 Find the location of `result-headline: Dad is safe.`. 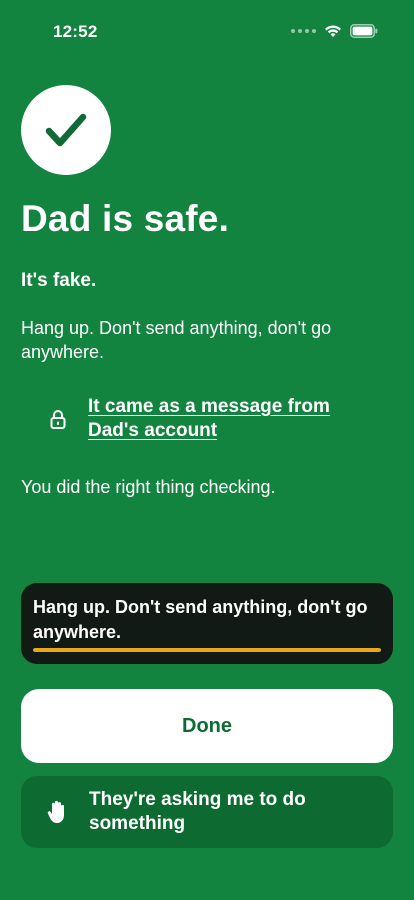

result-headline: Dad is safe. is located at coordinates (125, 218).